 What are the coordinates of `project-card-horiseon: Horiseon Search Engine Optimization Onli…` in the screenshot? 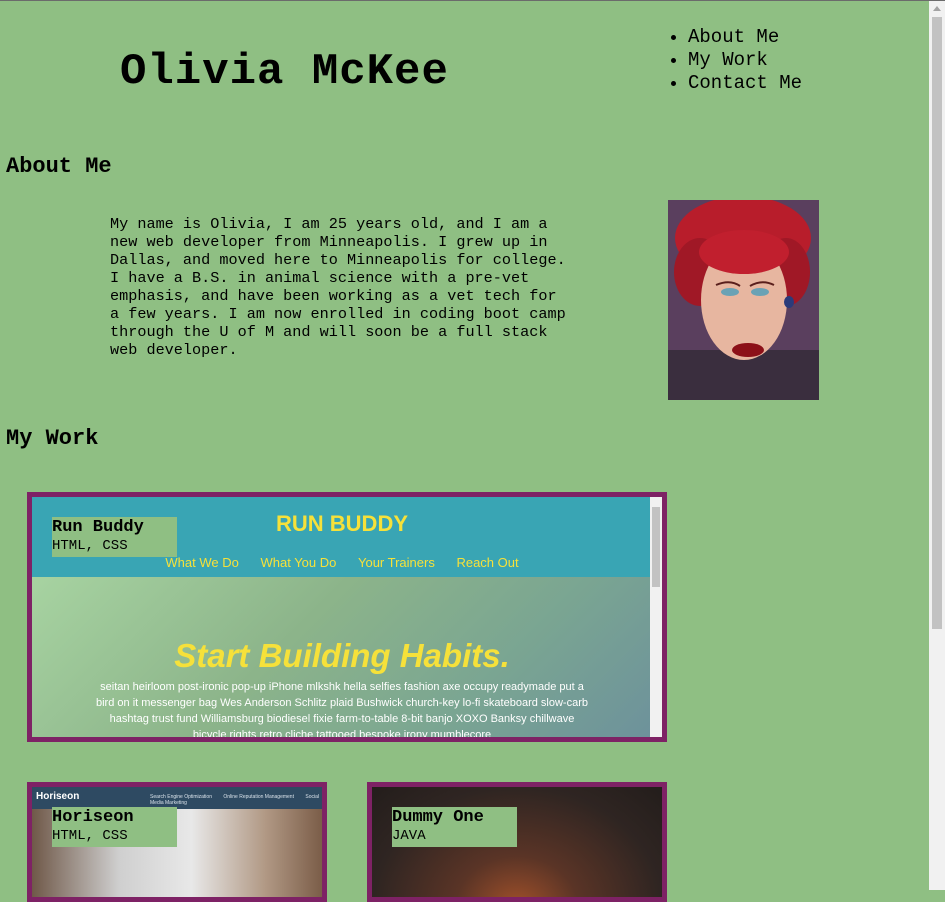 It's located at (177, 842).